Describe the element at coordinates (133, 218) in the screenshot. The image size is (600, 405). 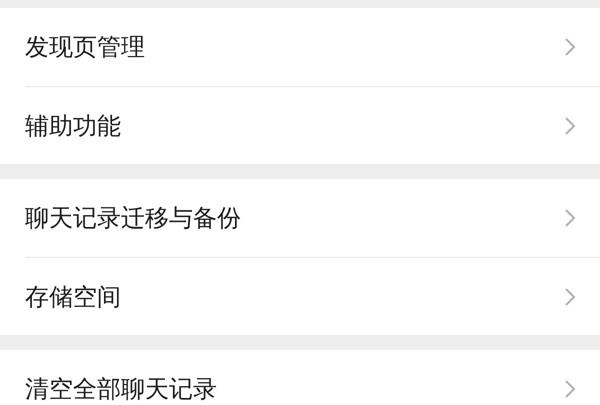
I see `row-label: 聊天记录迁移与备份` at that location.